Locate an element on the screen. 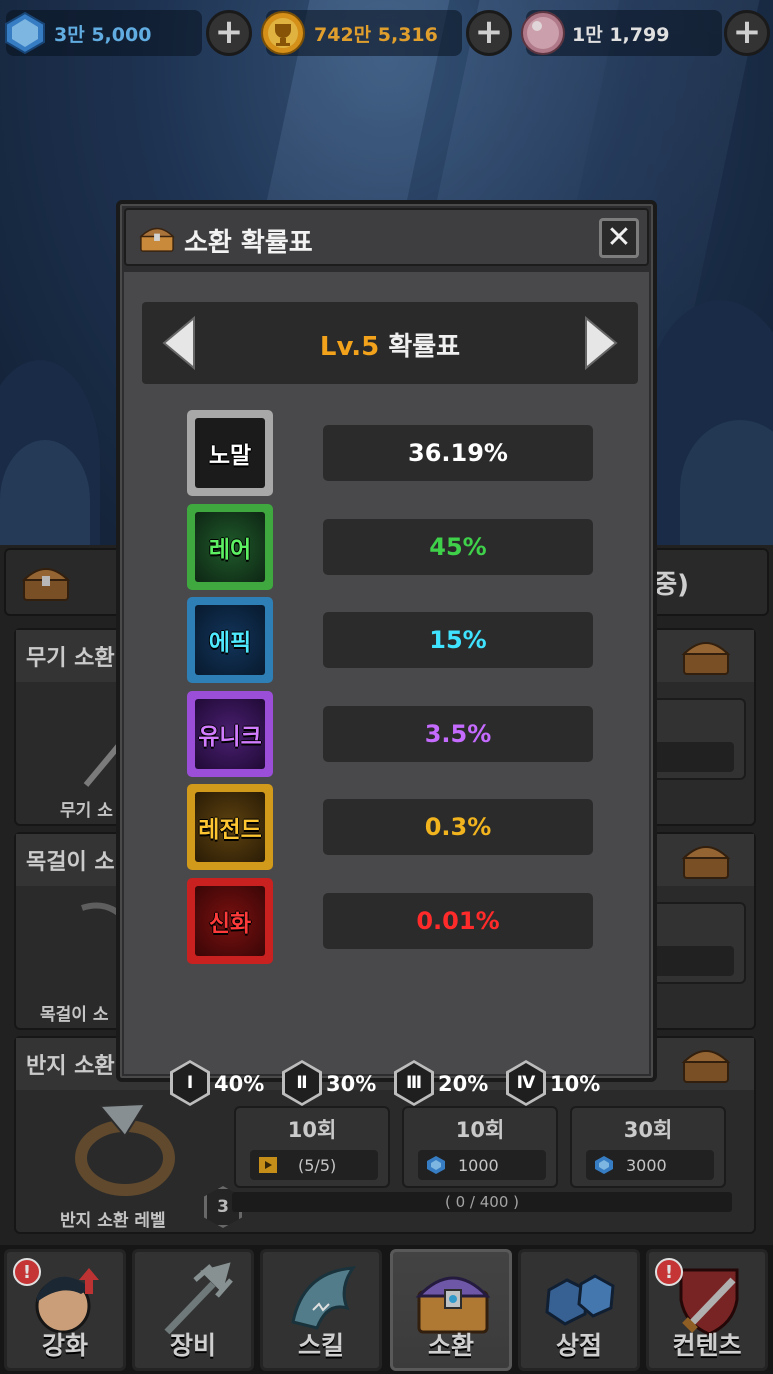 The image size is (773, 1374). grade-badge-myth: 신화 is located at coordinates (230, 921).